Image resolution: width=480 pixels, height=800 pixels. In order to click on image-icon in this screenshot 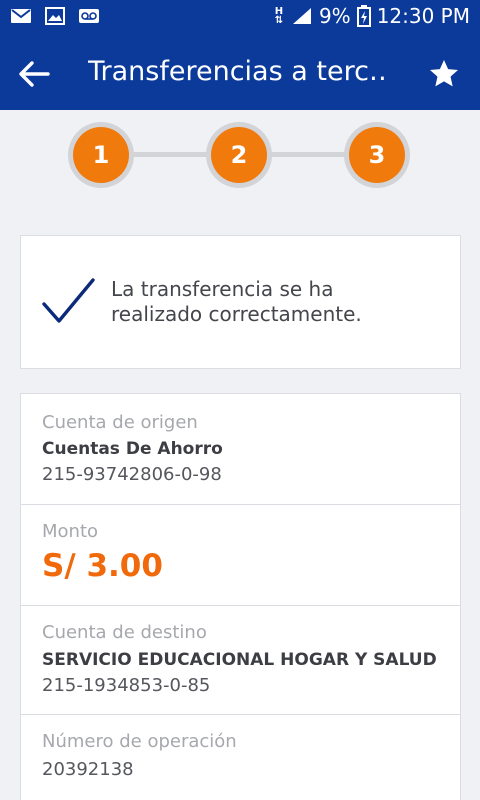, I will do `click(55, 16)`.